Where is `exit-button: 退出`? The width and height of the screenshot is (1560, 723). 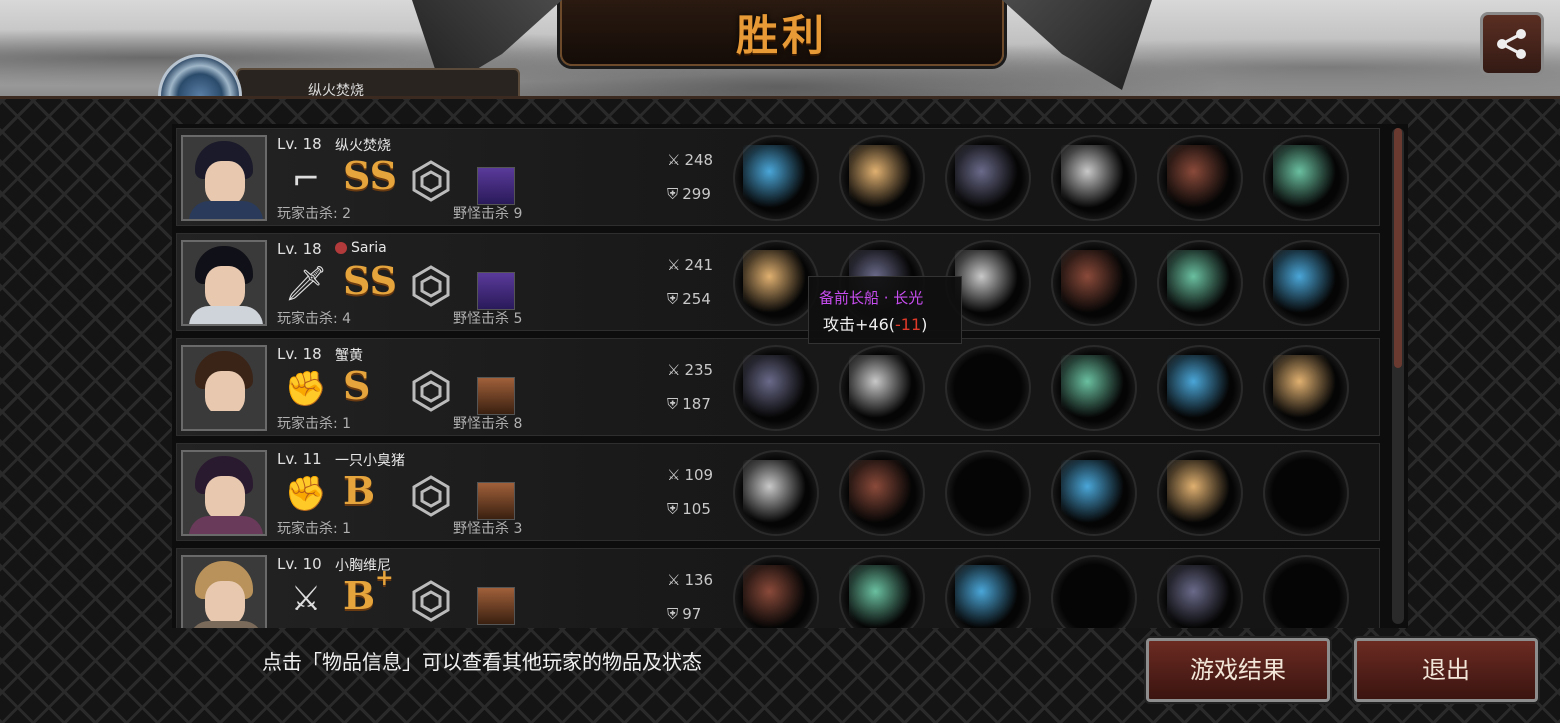
exit-button: 退出 is located at coordinates (1446, 670).